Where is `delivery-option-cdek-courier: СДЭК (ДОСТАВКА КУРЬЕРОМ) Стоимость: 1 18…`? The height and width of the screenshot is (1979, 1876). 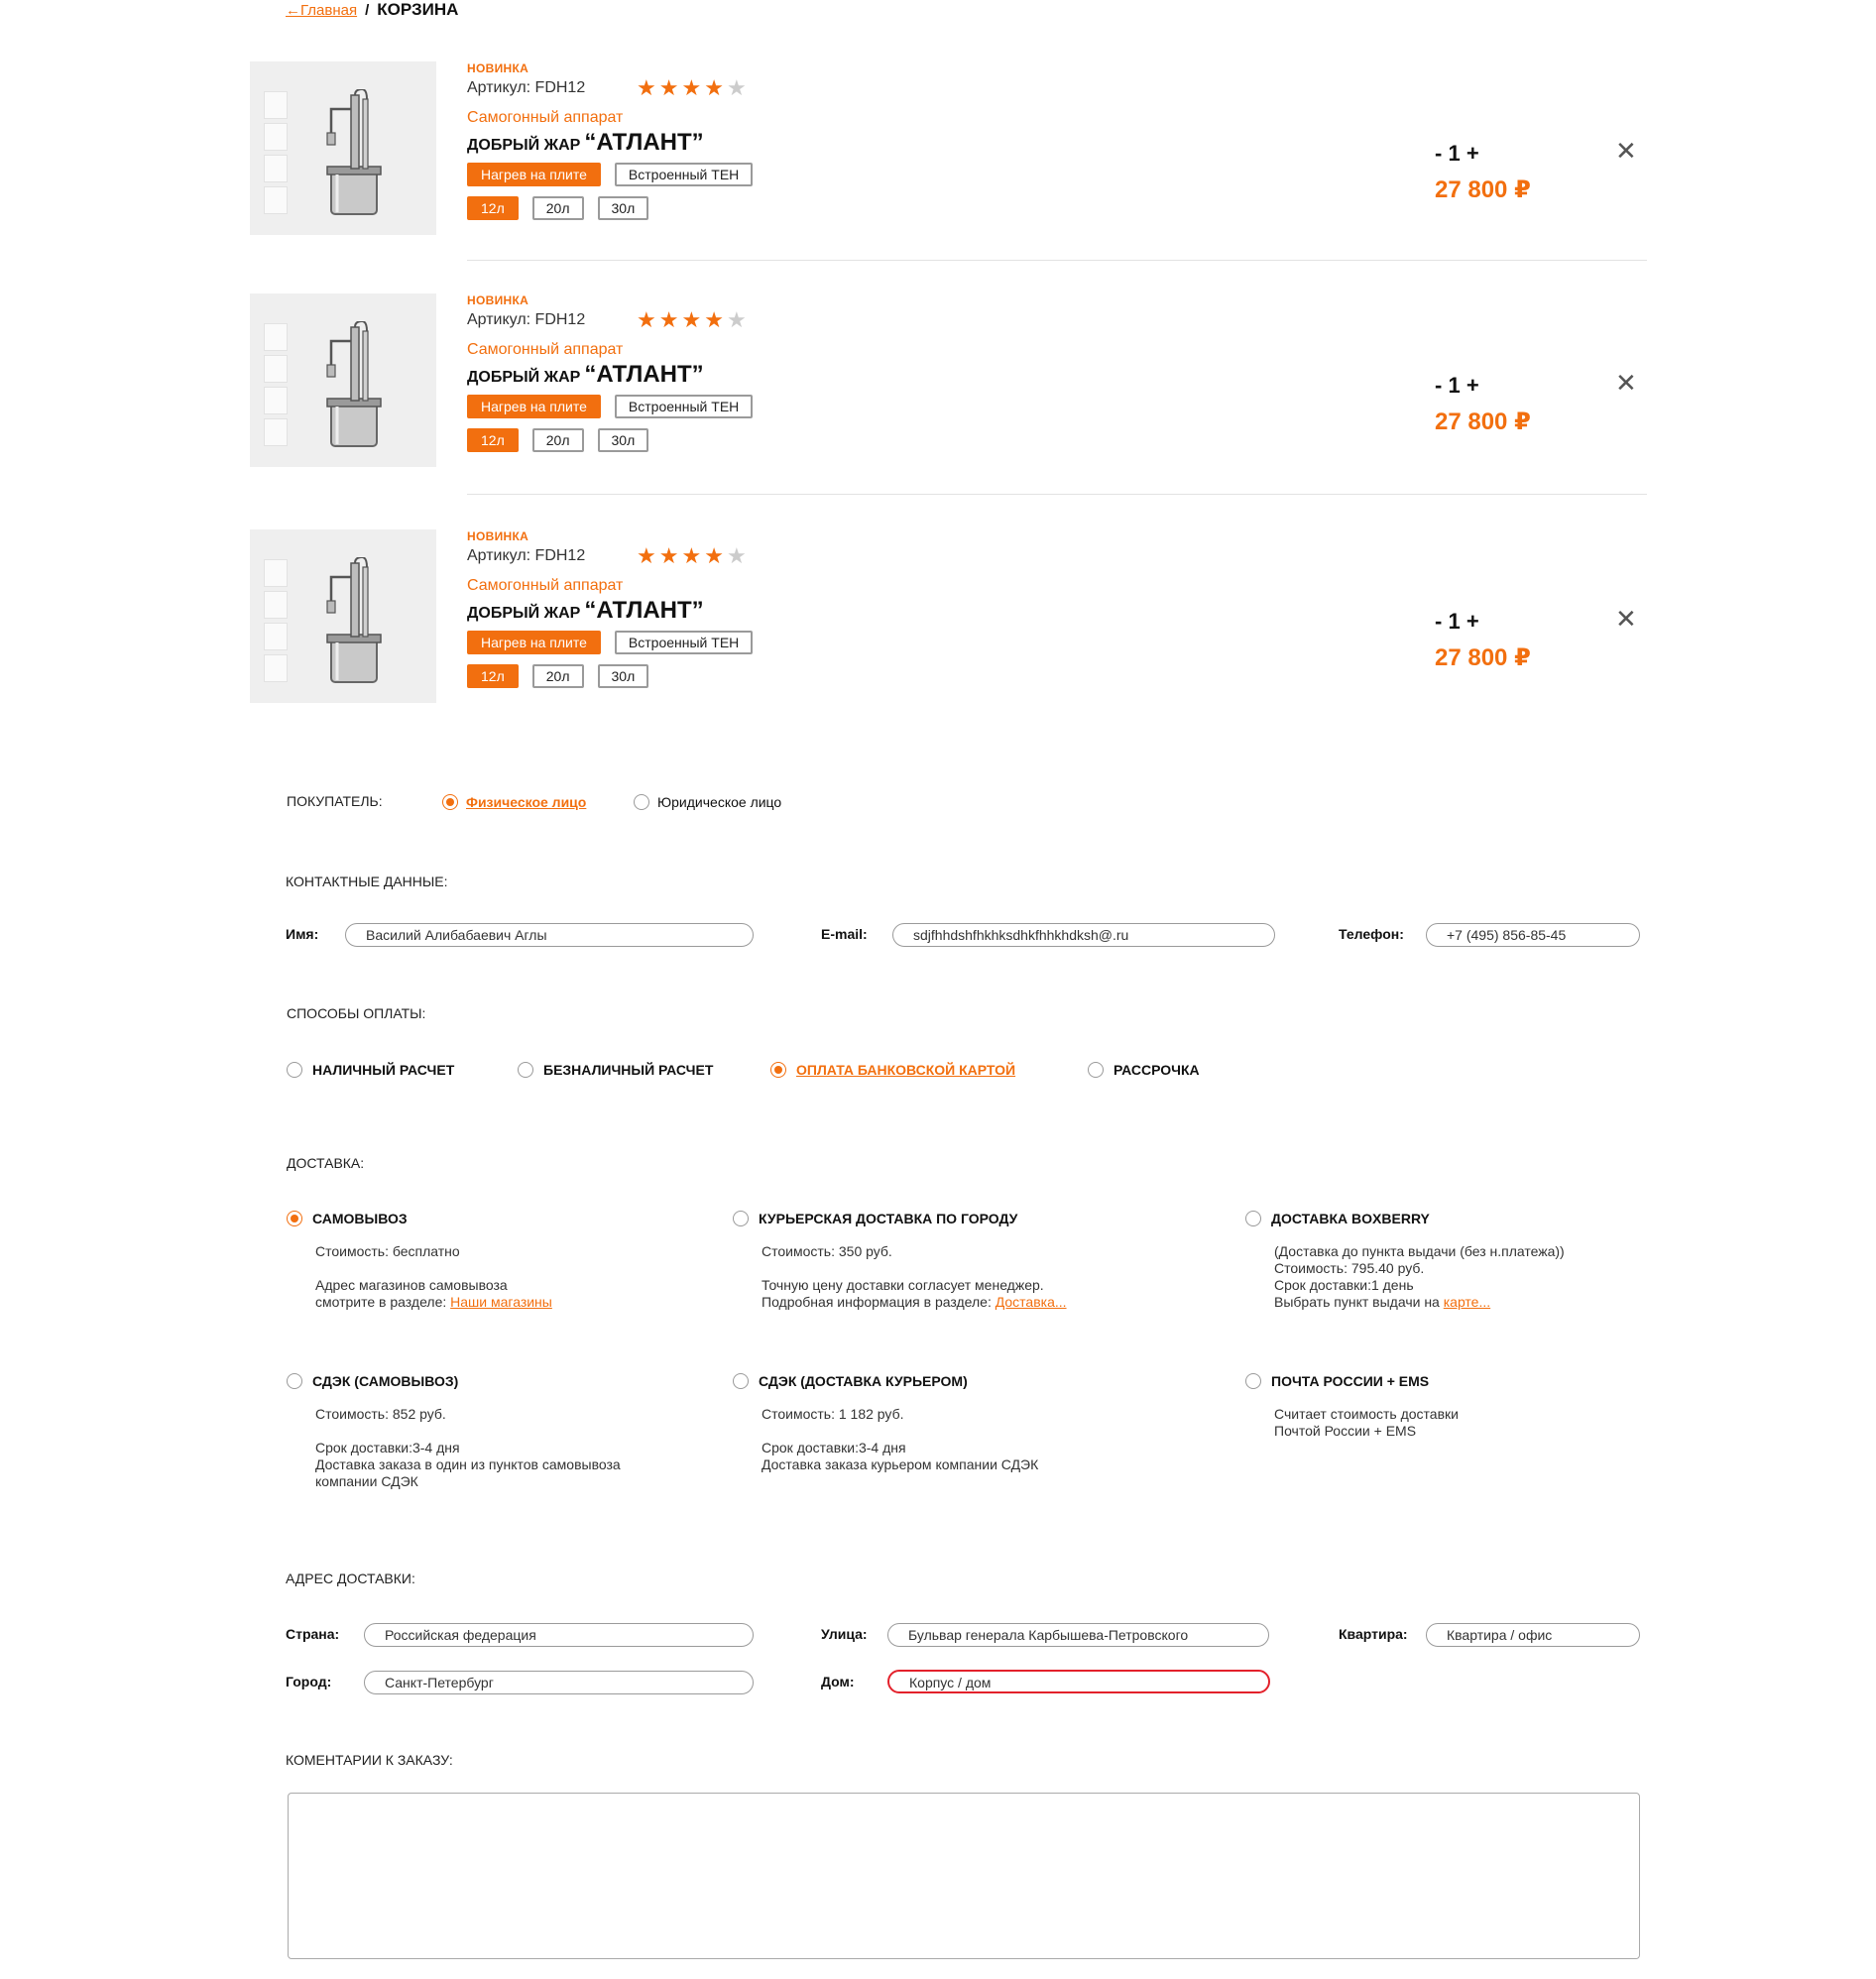 delivery-option-cdek-courier: СДЭК (ДОСТАВКА КУРЬЕРОМ) Стоимость: 1 18… is located at coordinates (961, 1422).